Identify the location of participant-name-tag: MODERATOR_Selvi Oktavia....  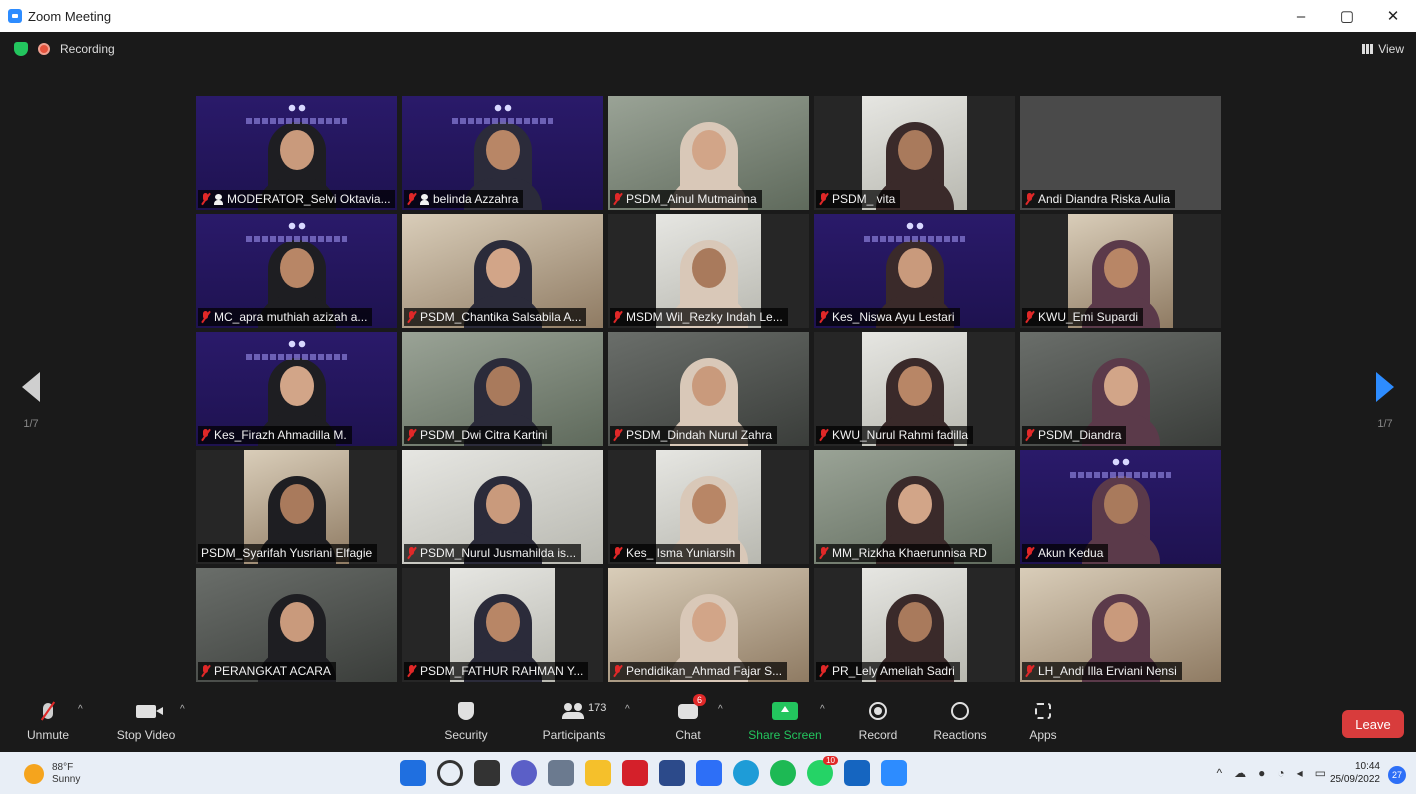
(296, 199).